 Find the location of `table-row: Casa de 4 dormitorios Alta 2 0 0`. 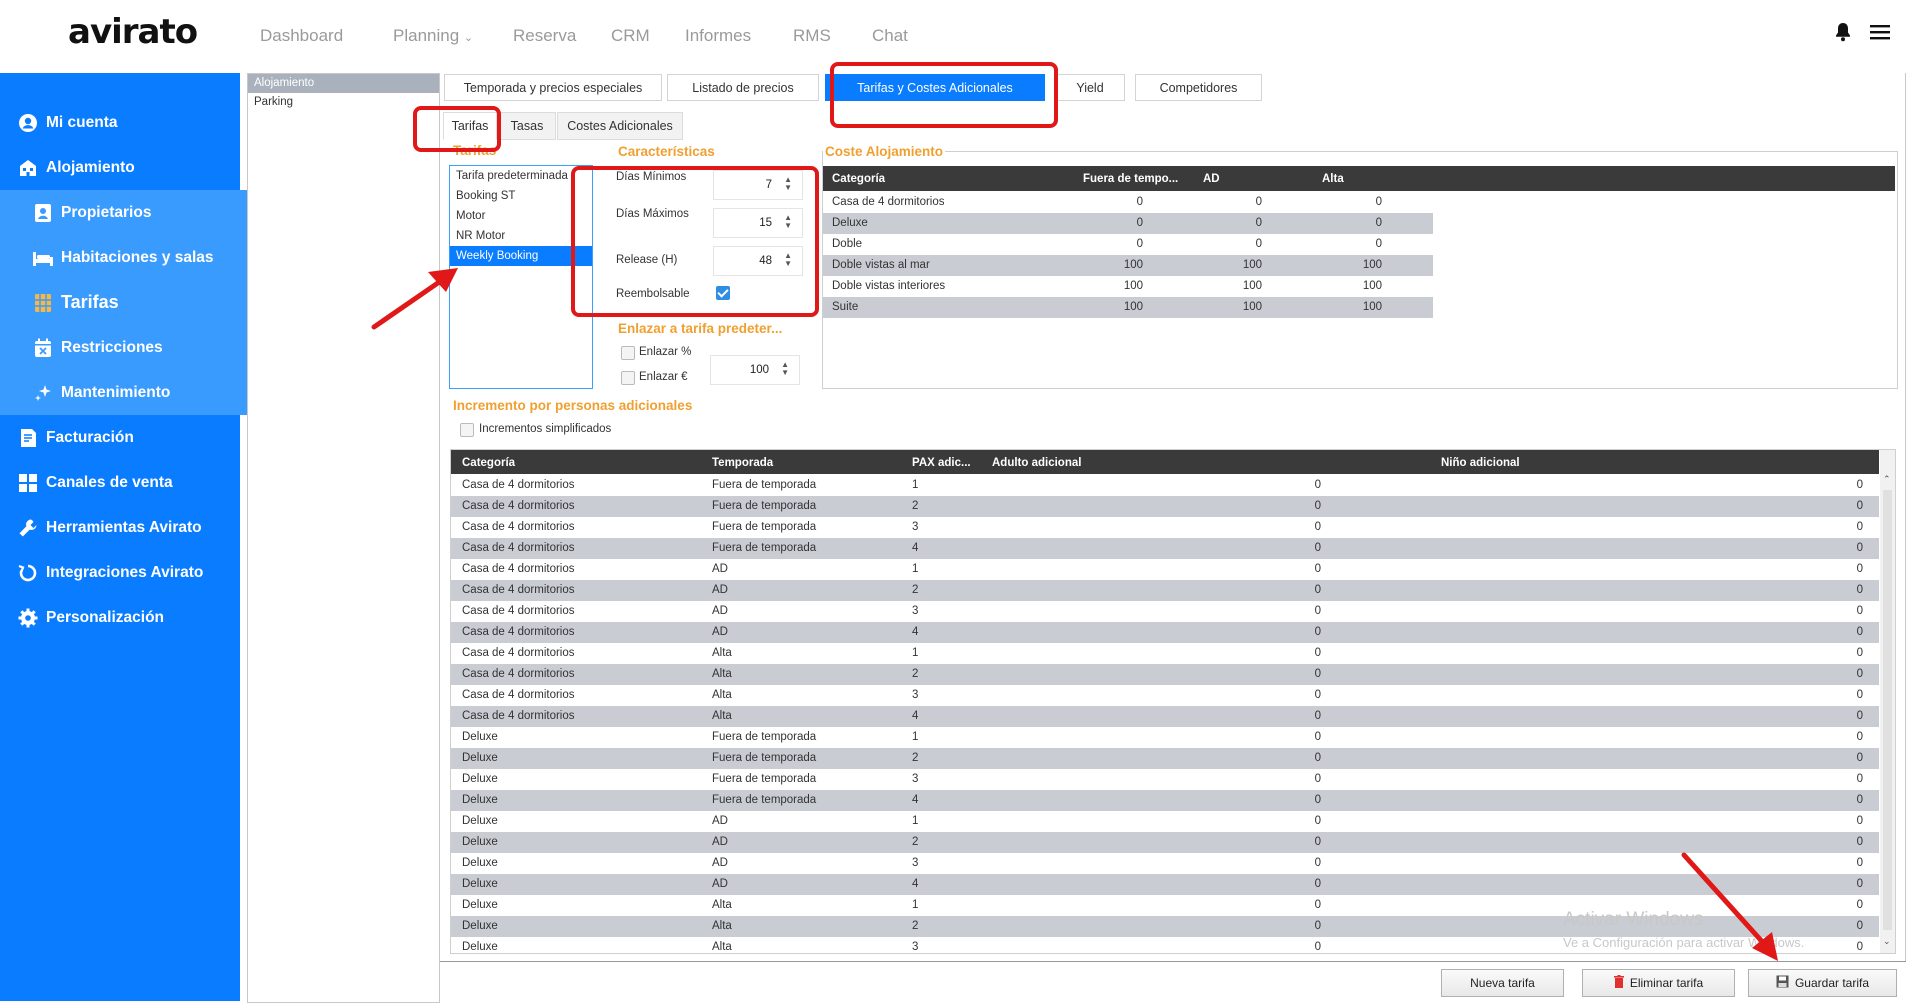

table-row: Casa de 4 dormitorios Alta 2 0 0 is located at coordinates (1165, 674).